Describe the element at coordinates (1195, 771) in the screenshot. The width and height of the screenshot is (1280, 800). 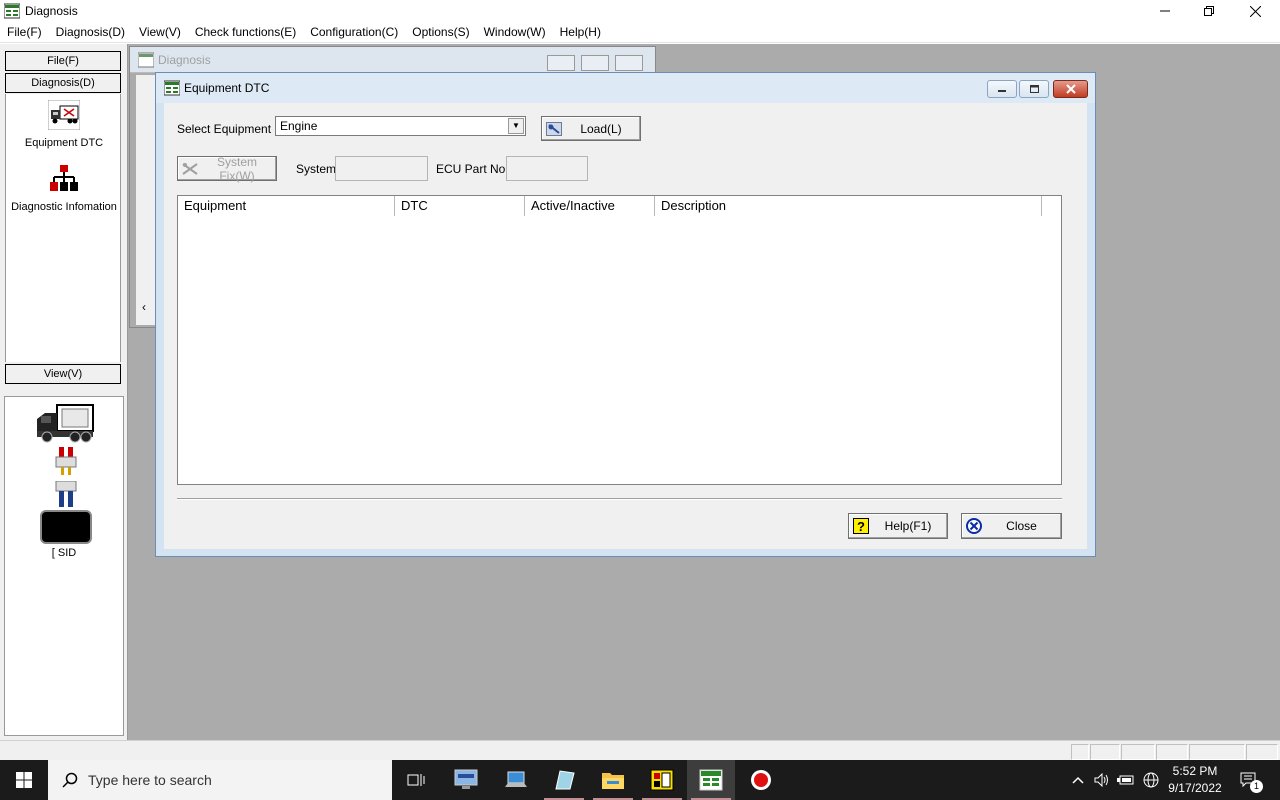
I see `clock-time: 5:52 PM` at that location.